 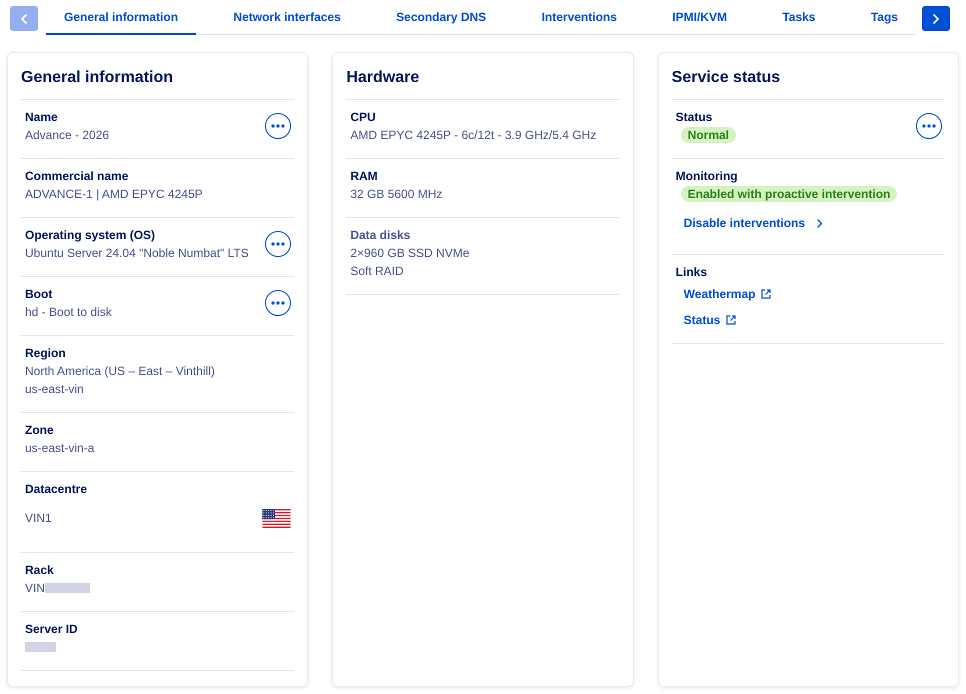 I want to click on status-badge: Normal, so click(x=708, y=135).